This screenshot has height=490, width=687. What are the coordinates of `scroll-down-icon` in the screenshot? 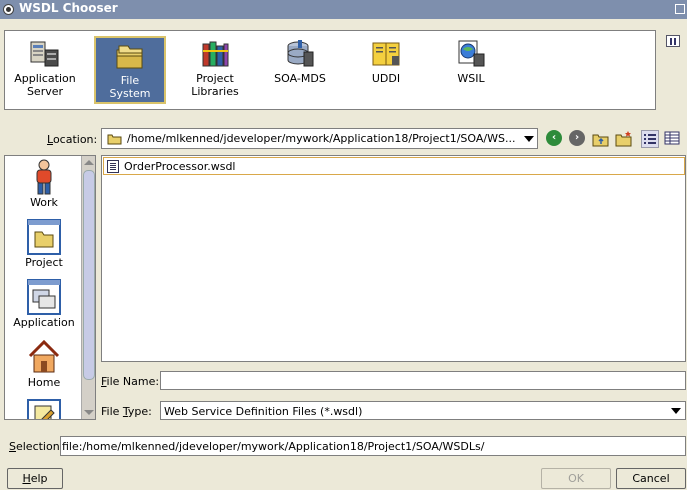 It's located at (89, 412).